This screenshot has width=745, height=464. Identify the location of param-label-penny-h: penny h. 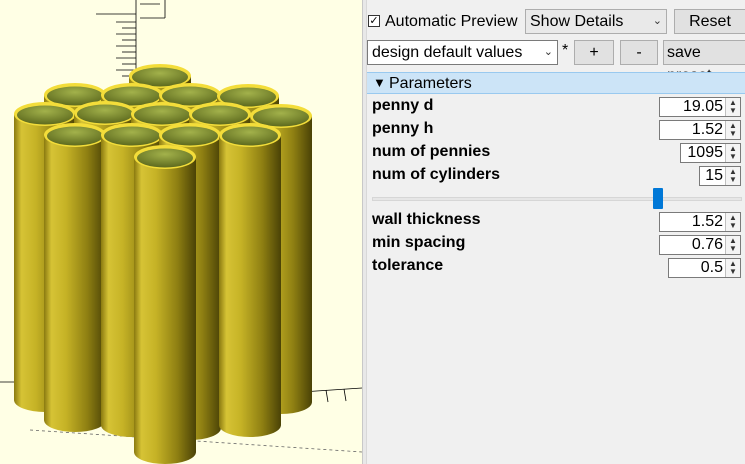
(403, 128).